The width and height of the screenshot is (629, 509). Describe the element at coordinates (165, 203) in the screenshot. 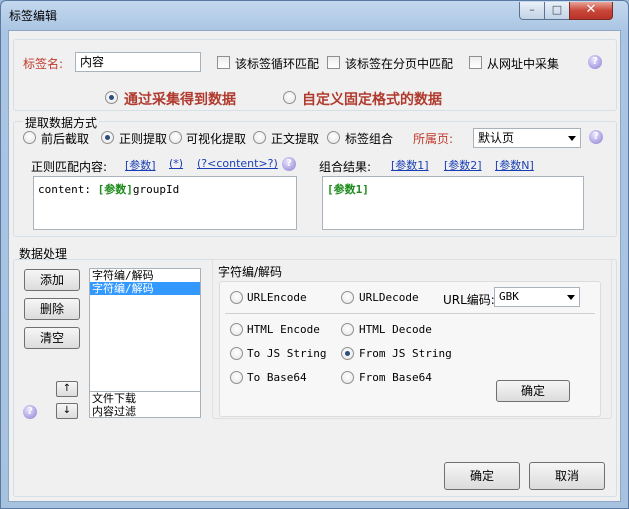

I see `regex-textarea: content: [参数]groupId` at that location.